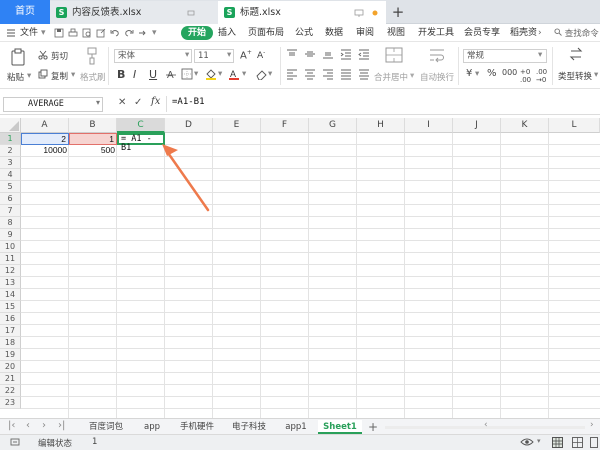  What do you see at coordinates (115, 33) in the screenshot?
I see `undo-icon` at bounding box center [115, 33].